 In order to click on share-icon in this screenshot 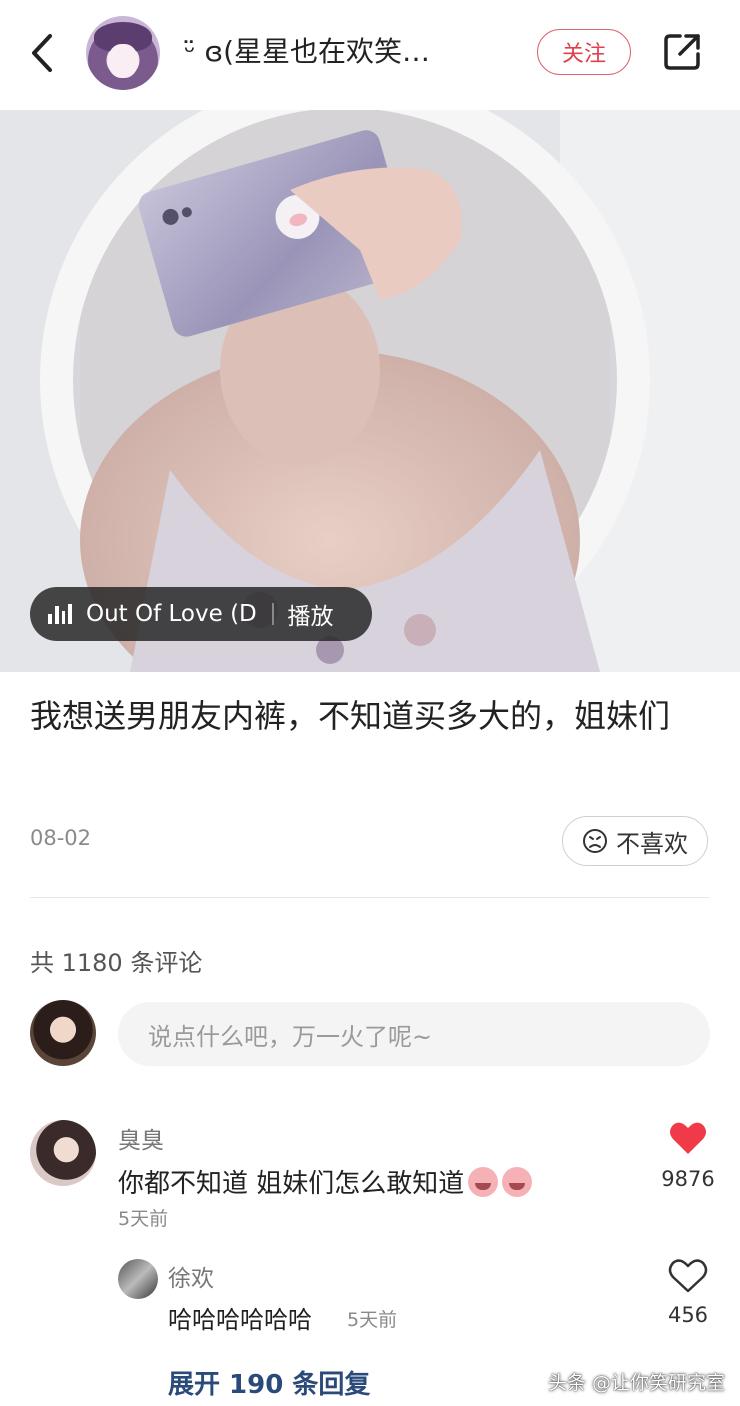, I will do `click(682, 52)`.